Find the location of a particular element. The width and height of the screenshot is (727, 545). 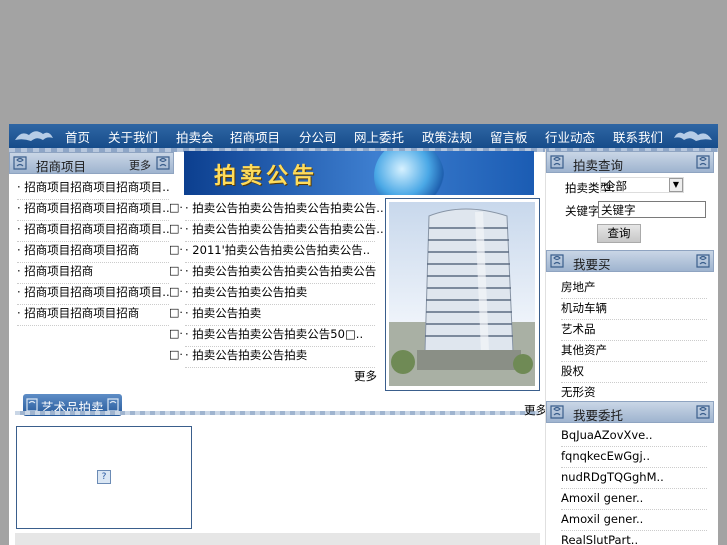

nav-item-guestbook: 留言板 is located at coordinates (509, 136).